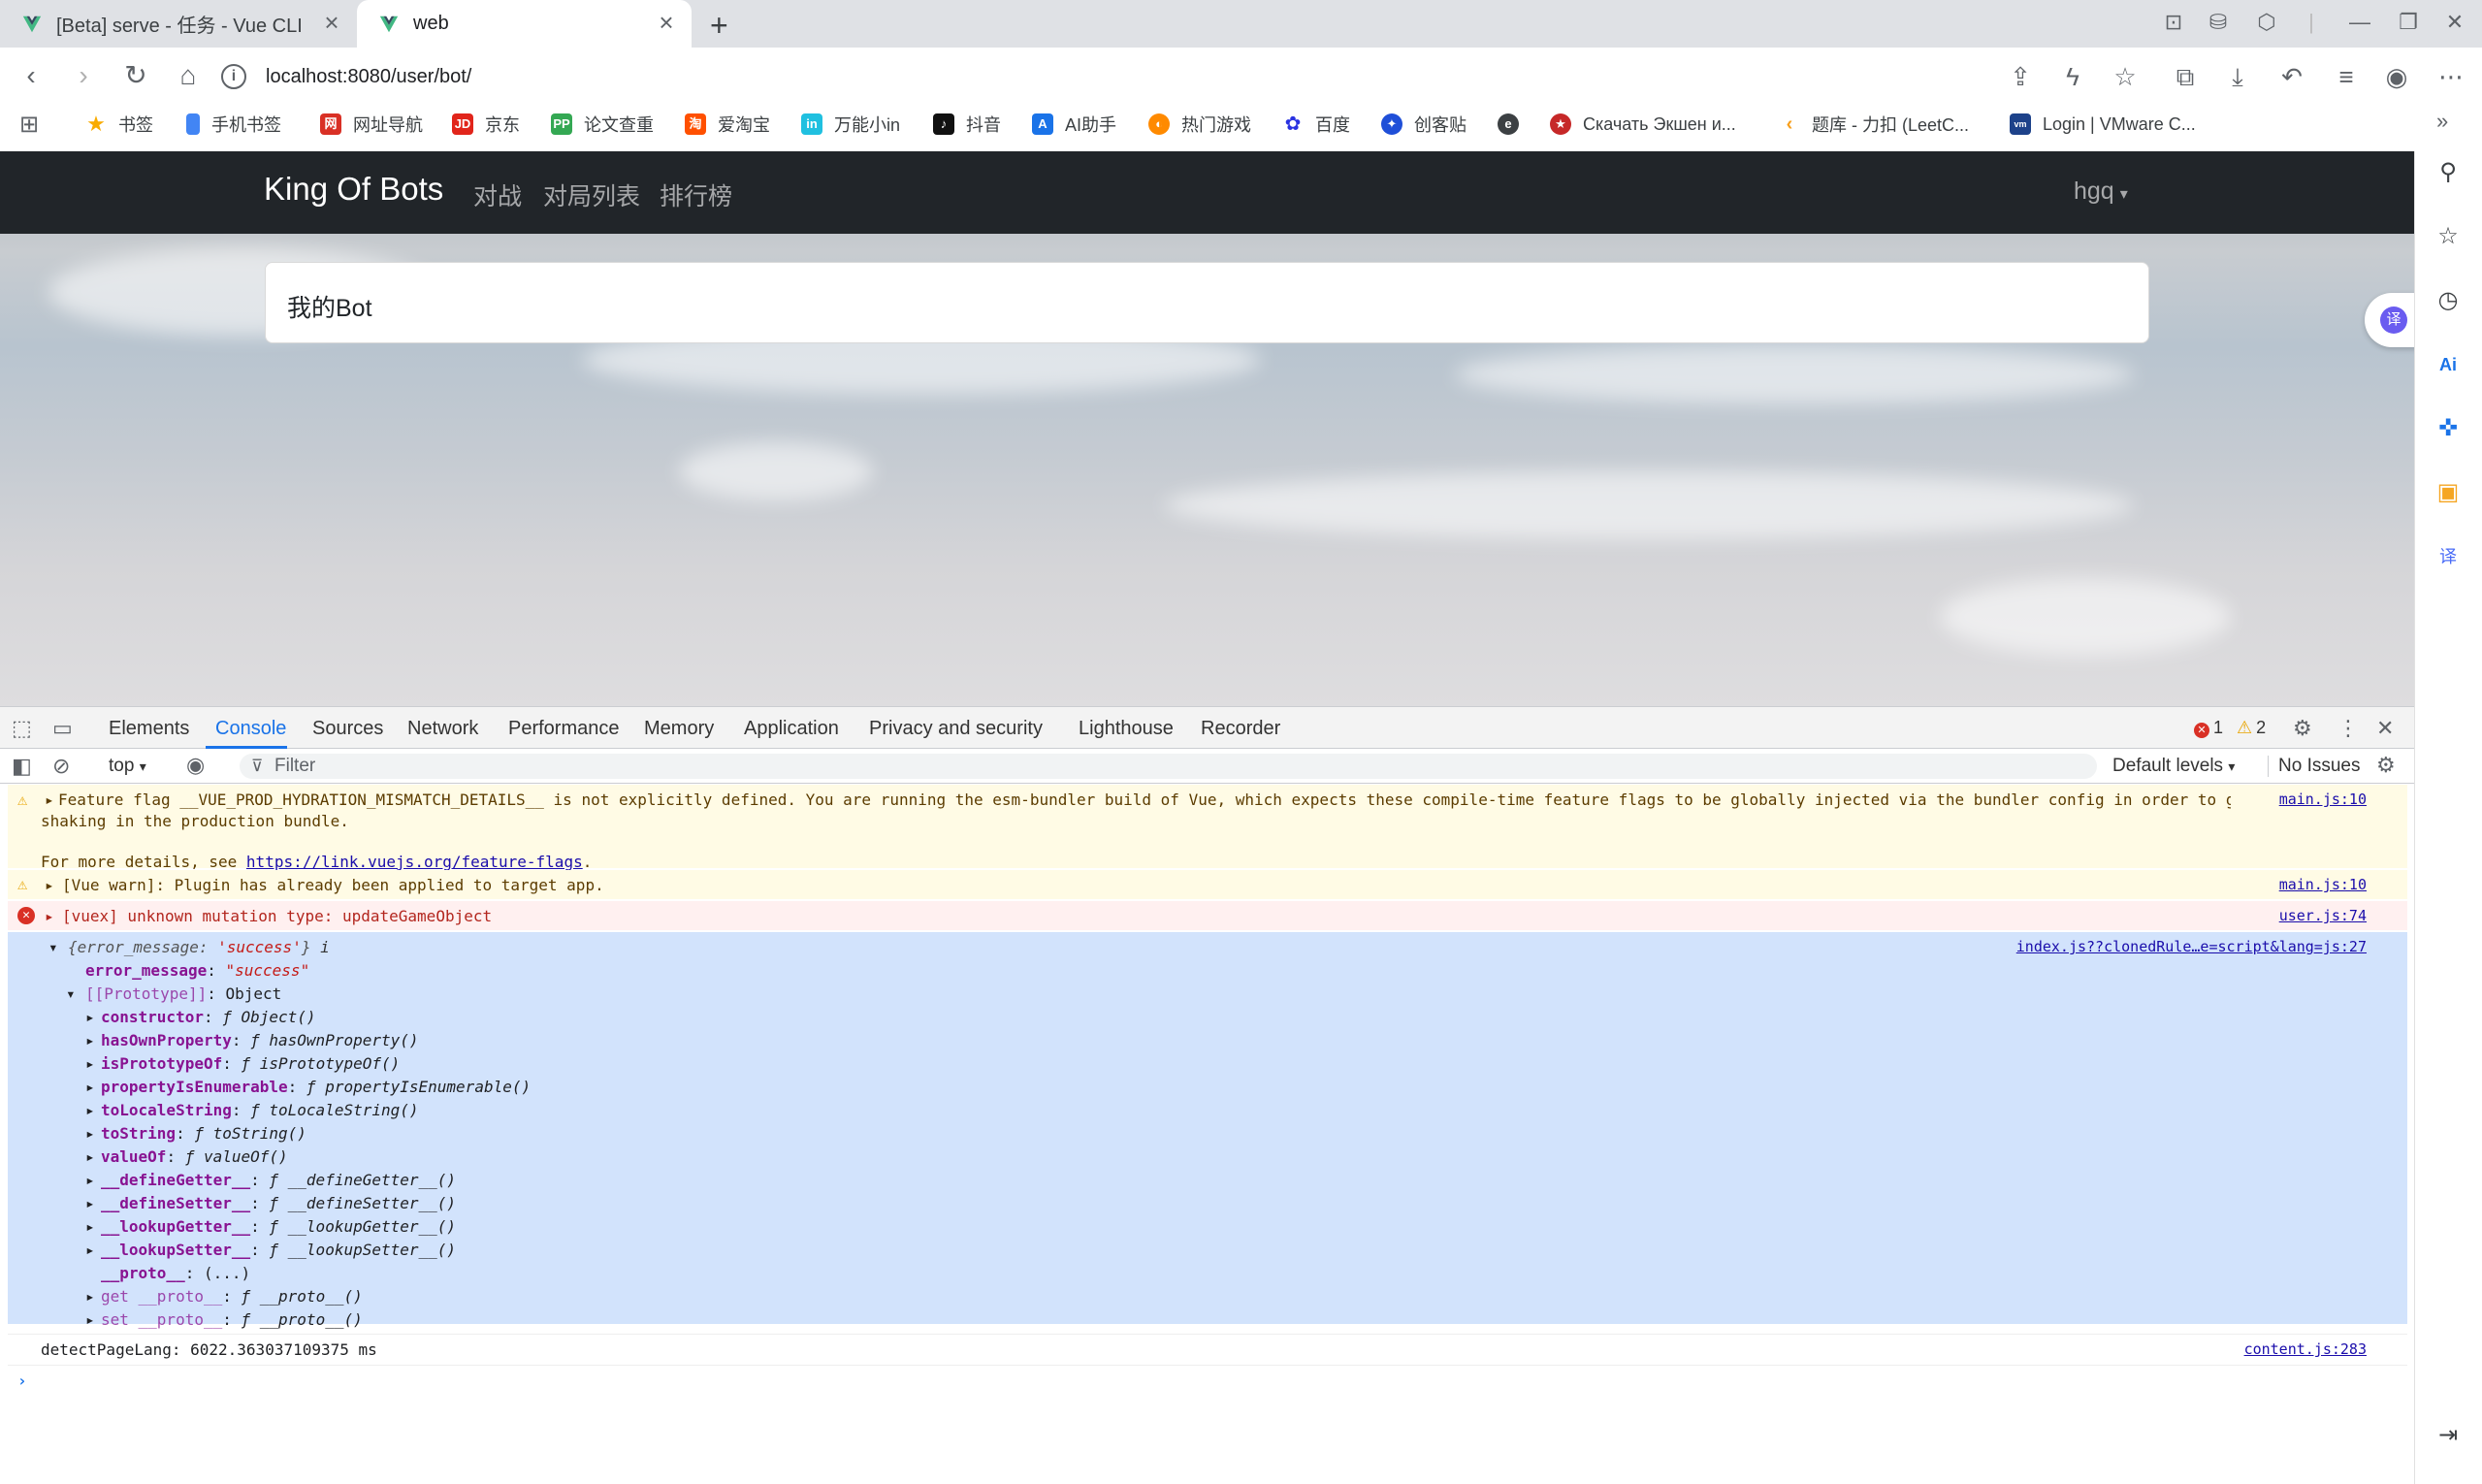 The width and height of the screenshot is (2482, 1484). What do you see at coordinates (1103, 77) in the screenshot?
I see `url-input: i localhost:8080/user/bot/` at bounding box center [1103, 77].